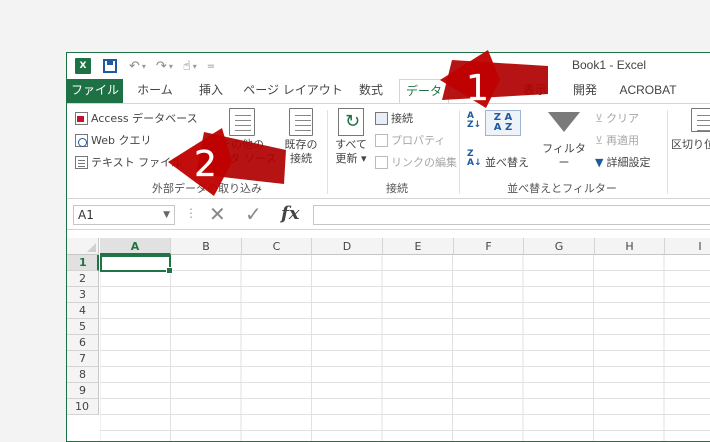 This screenshot has width=710, height=442. I want to click on tab-formulas: 数式, so click(371, 91).